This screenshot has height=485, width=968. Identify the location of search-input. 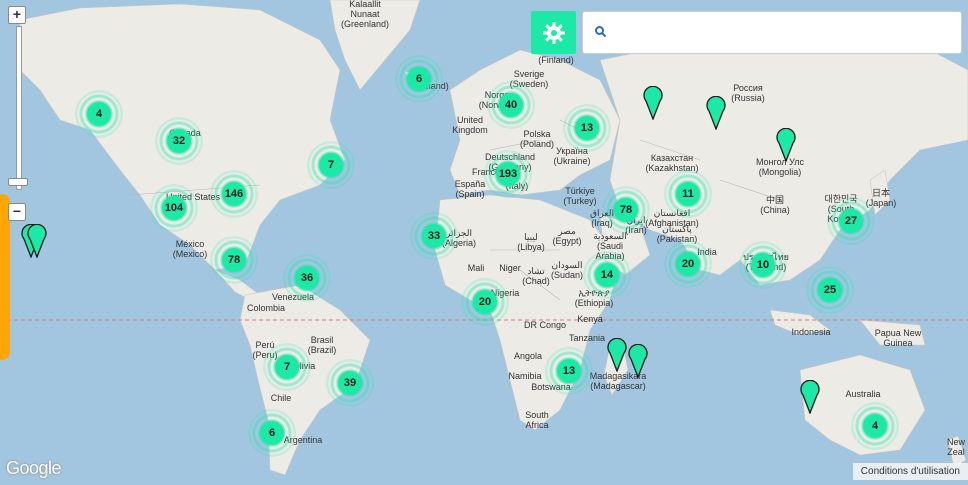
(784, 33).